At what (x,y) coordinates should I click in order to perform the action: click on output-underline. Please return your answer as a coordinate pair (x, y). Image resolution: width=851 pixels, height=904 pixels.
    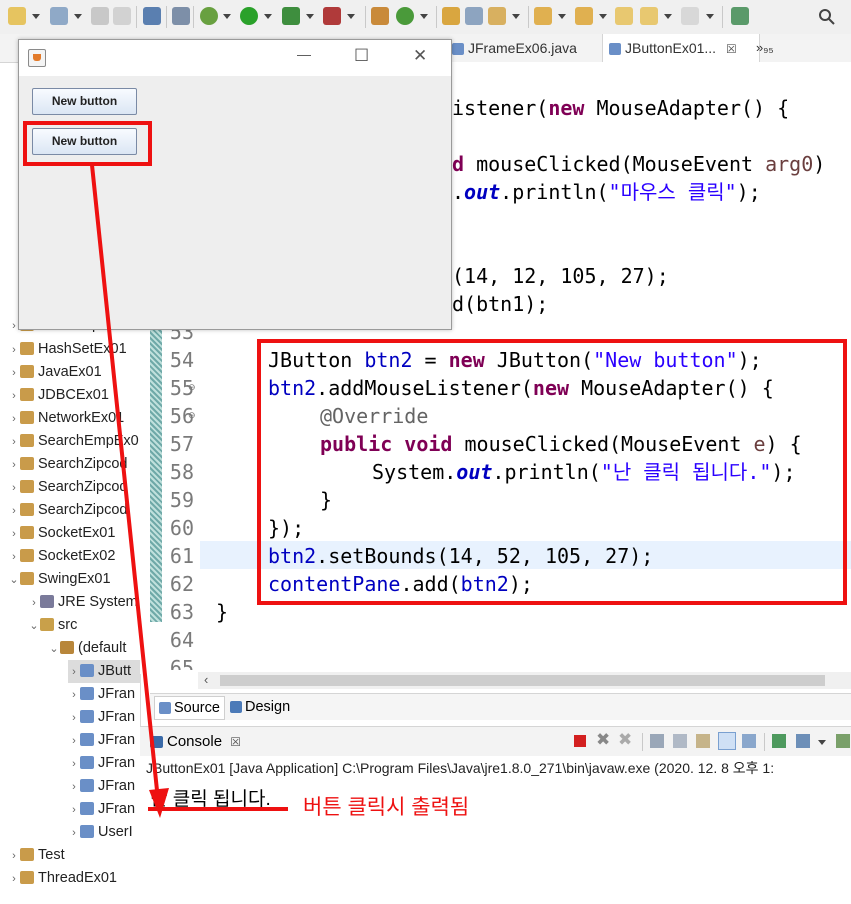
    Looking at the image, I should click on (218, 809).